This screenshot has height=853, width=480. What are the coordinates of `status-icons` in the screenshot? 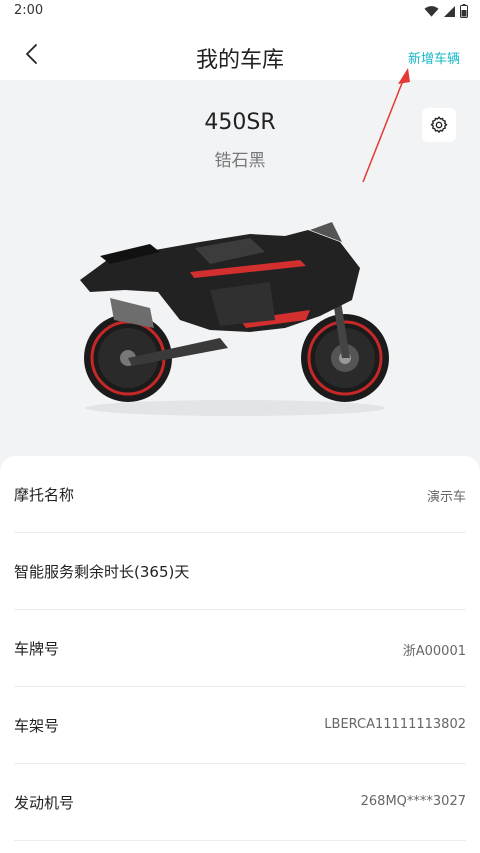 It's located at (446, 11).